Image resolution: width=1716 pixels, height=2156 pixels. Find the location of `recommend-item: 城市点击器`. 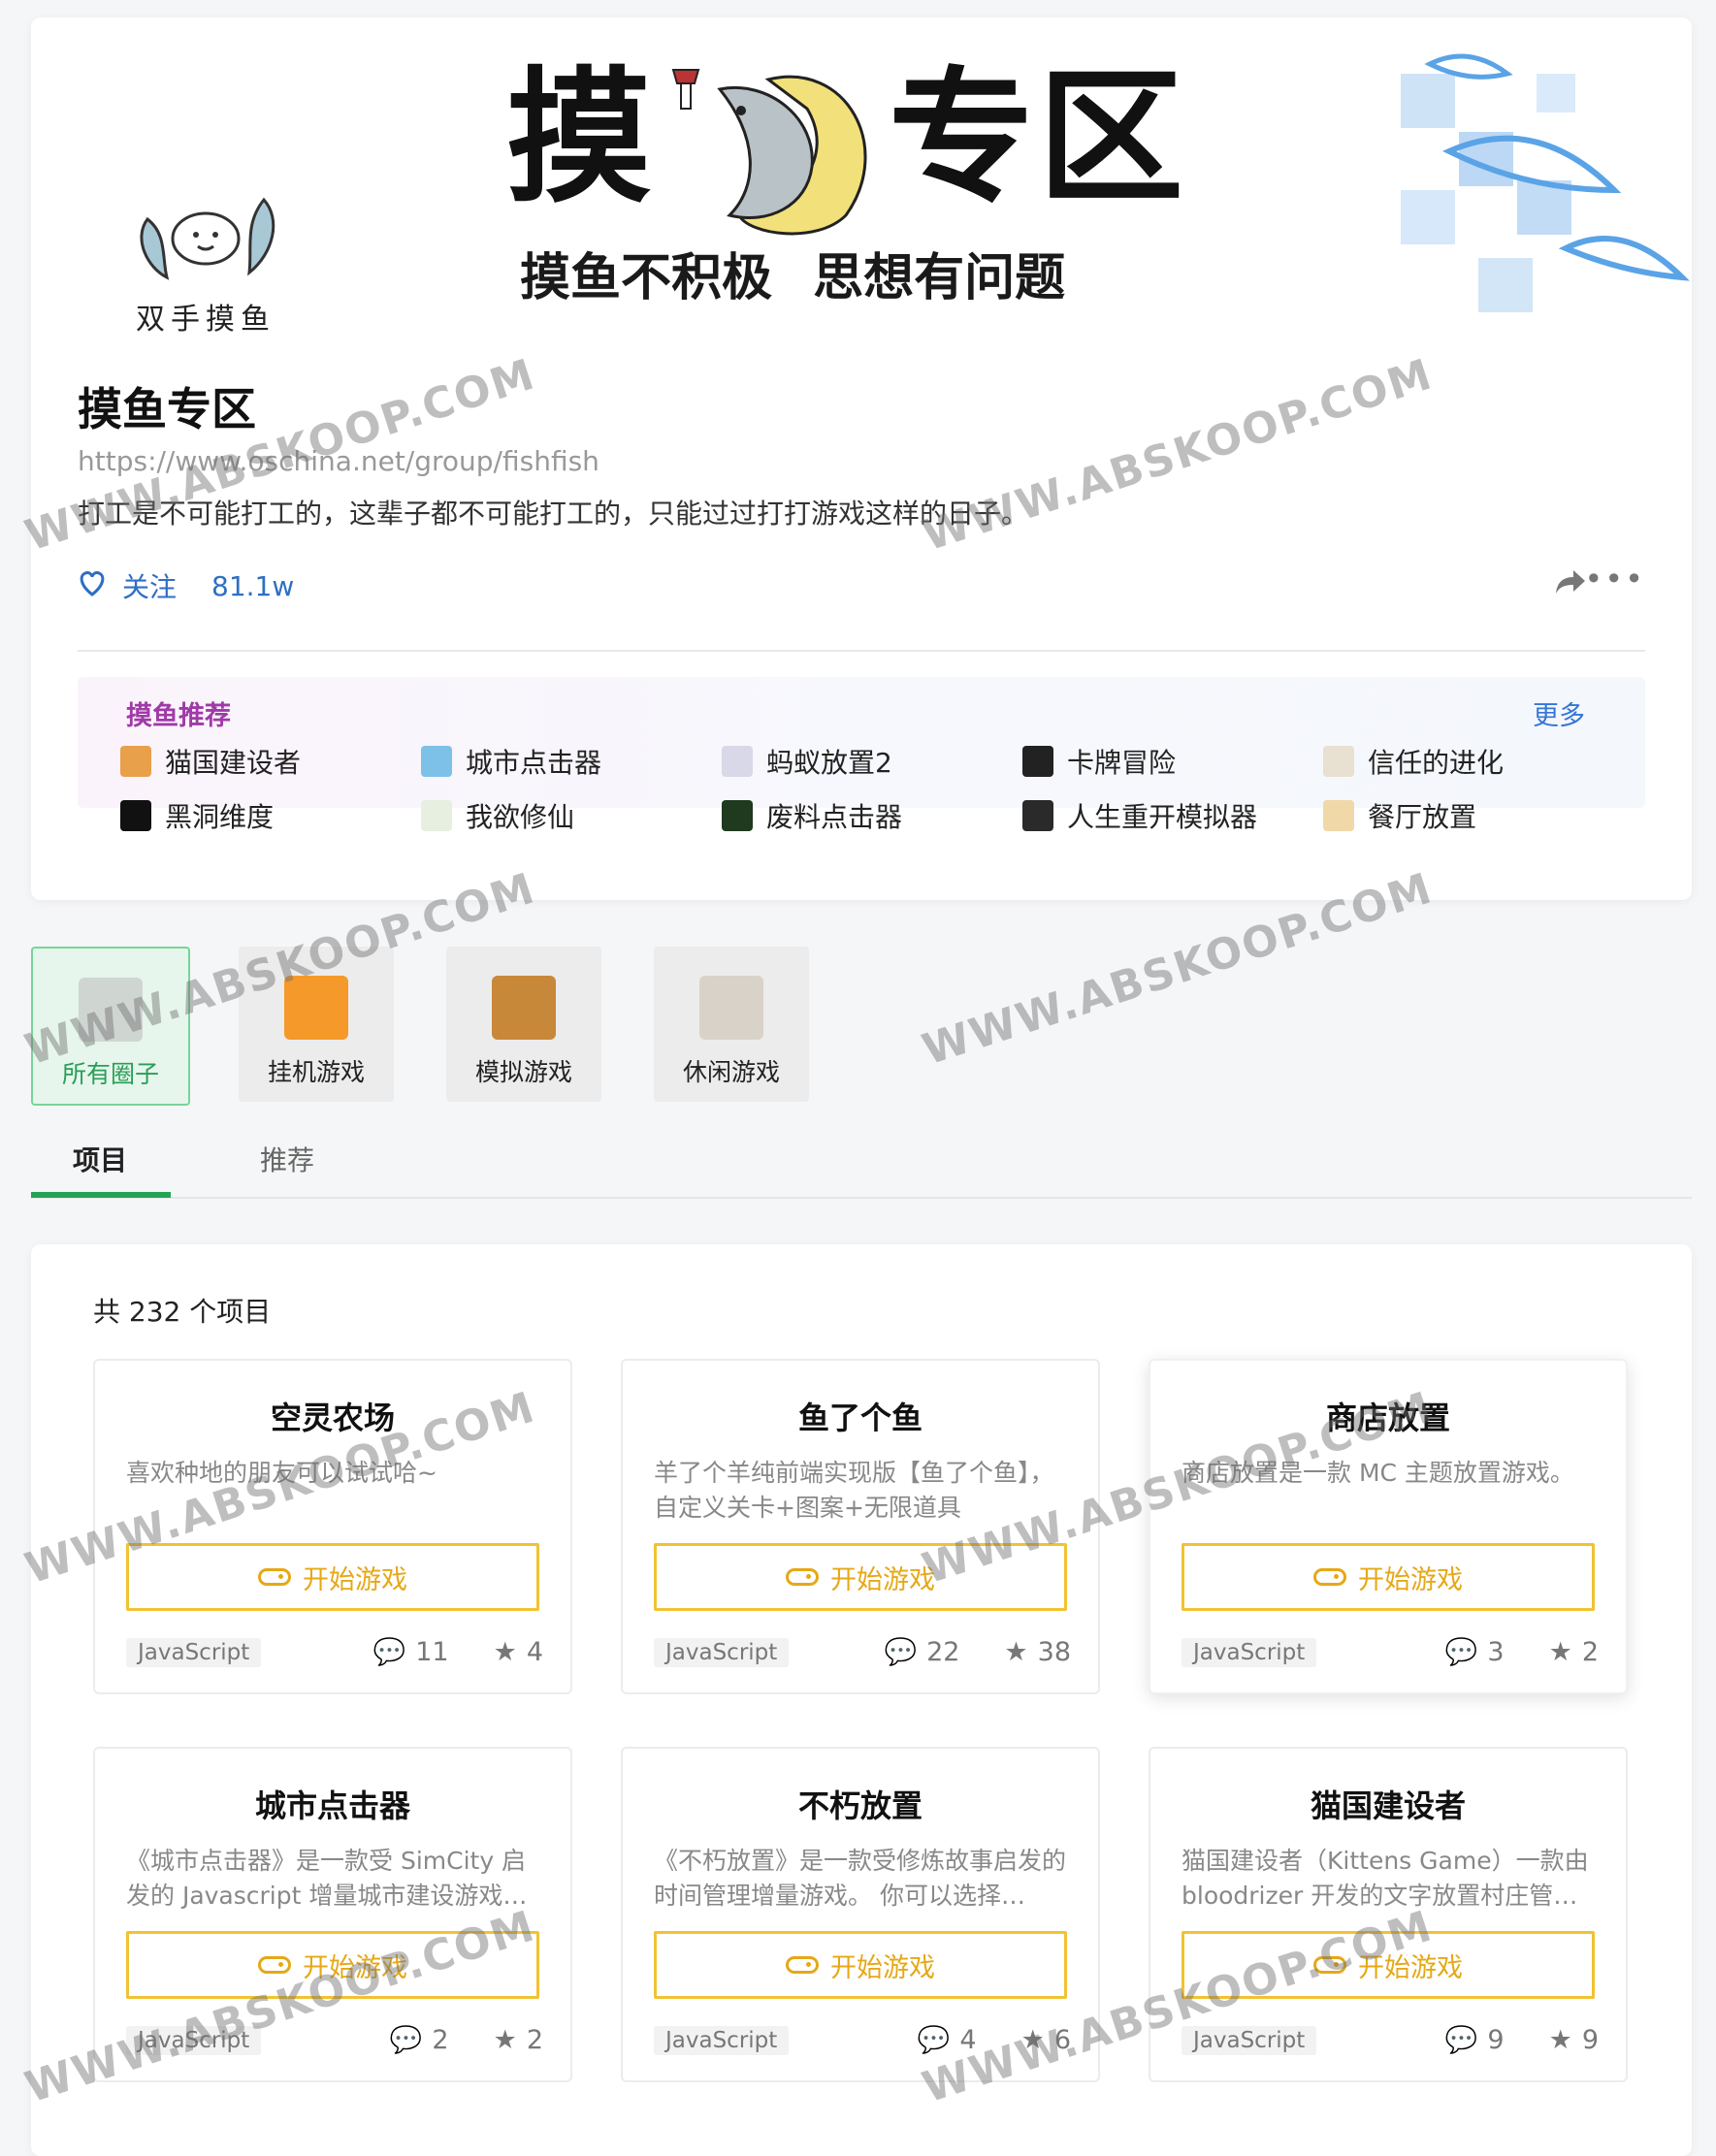

recommend-item: 城市点击器 is located at coordinates (571, 761).